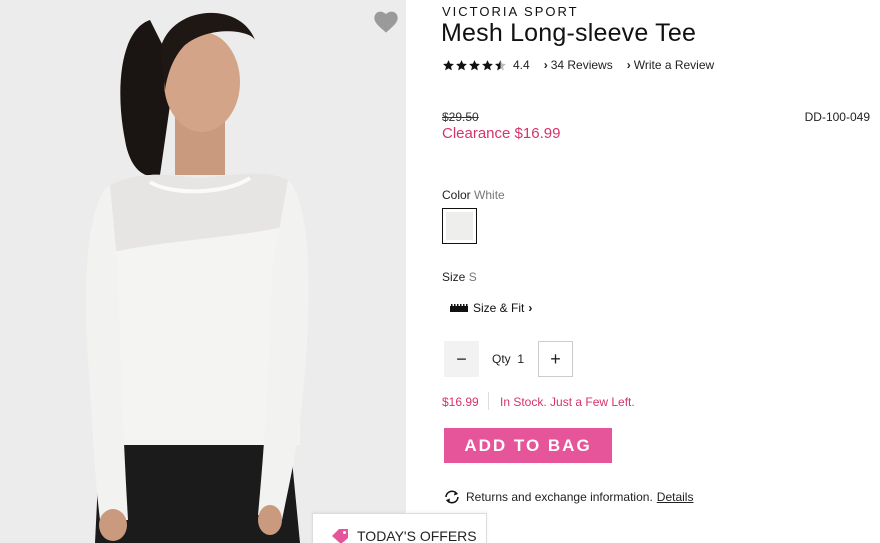 The width and height of the screenshot is (880, 543). I want to click on add-to-bag-button: ADD TO BAG, so click(528, 445).